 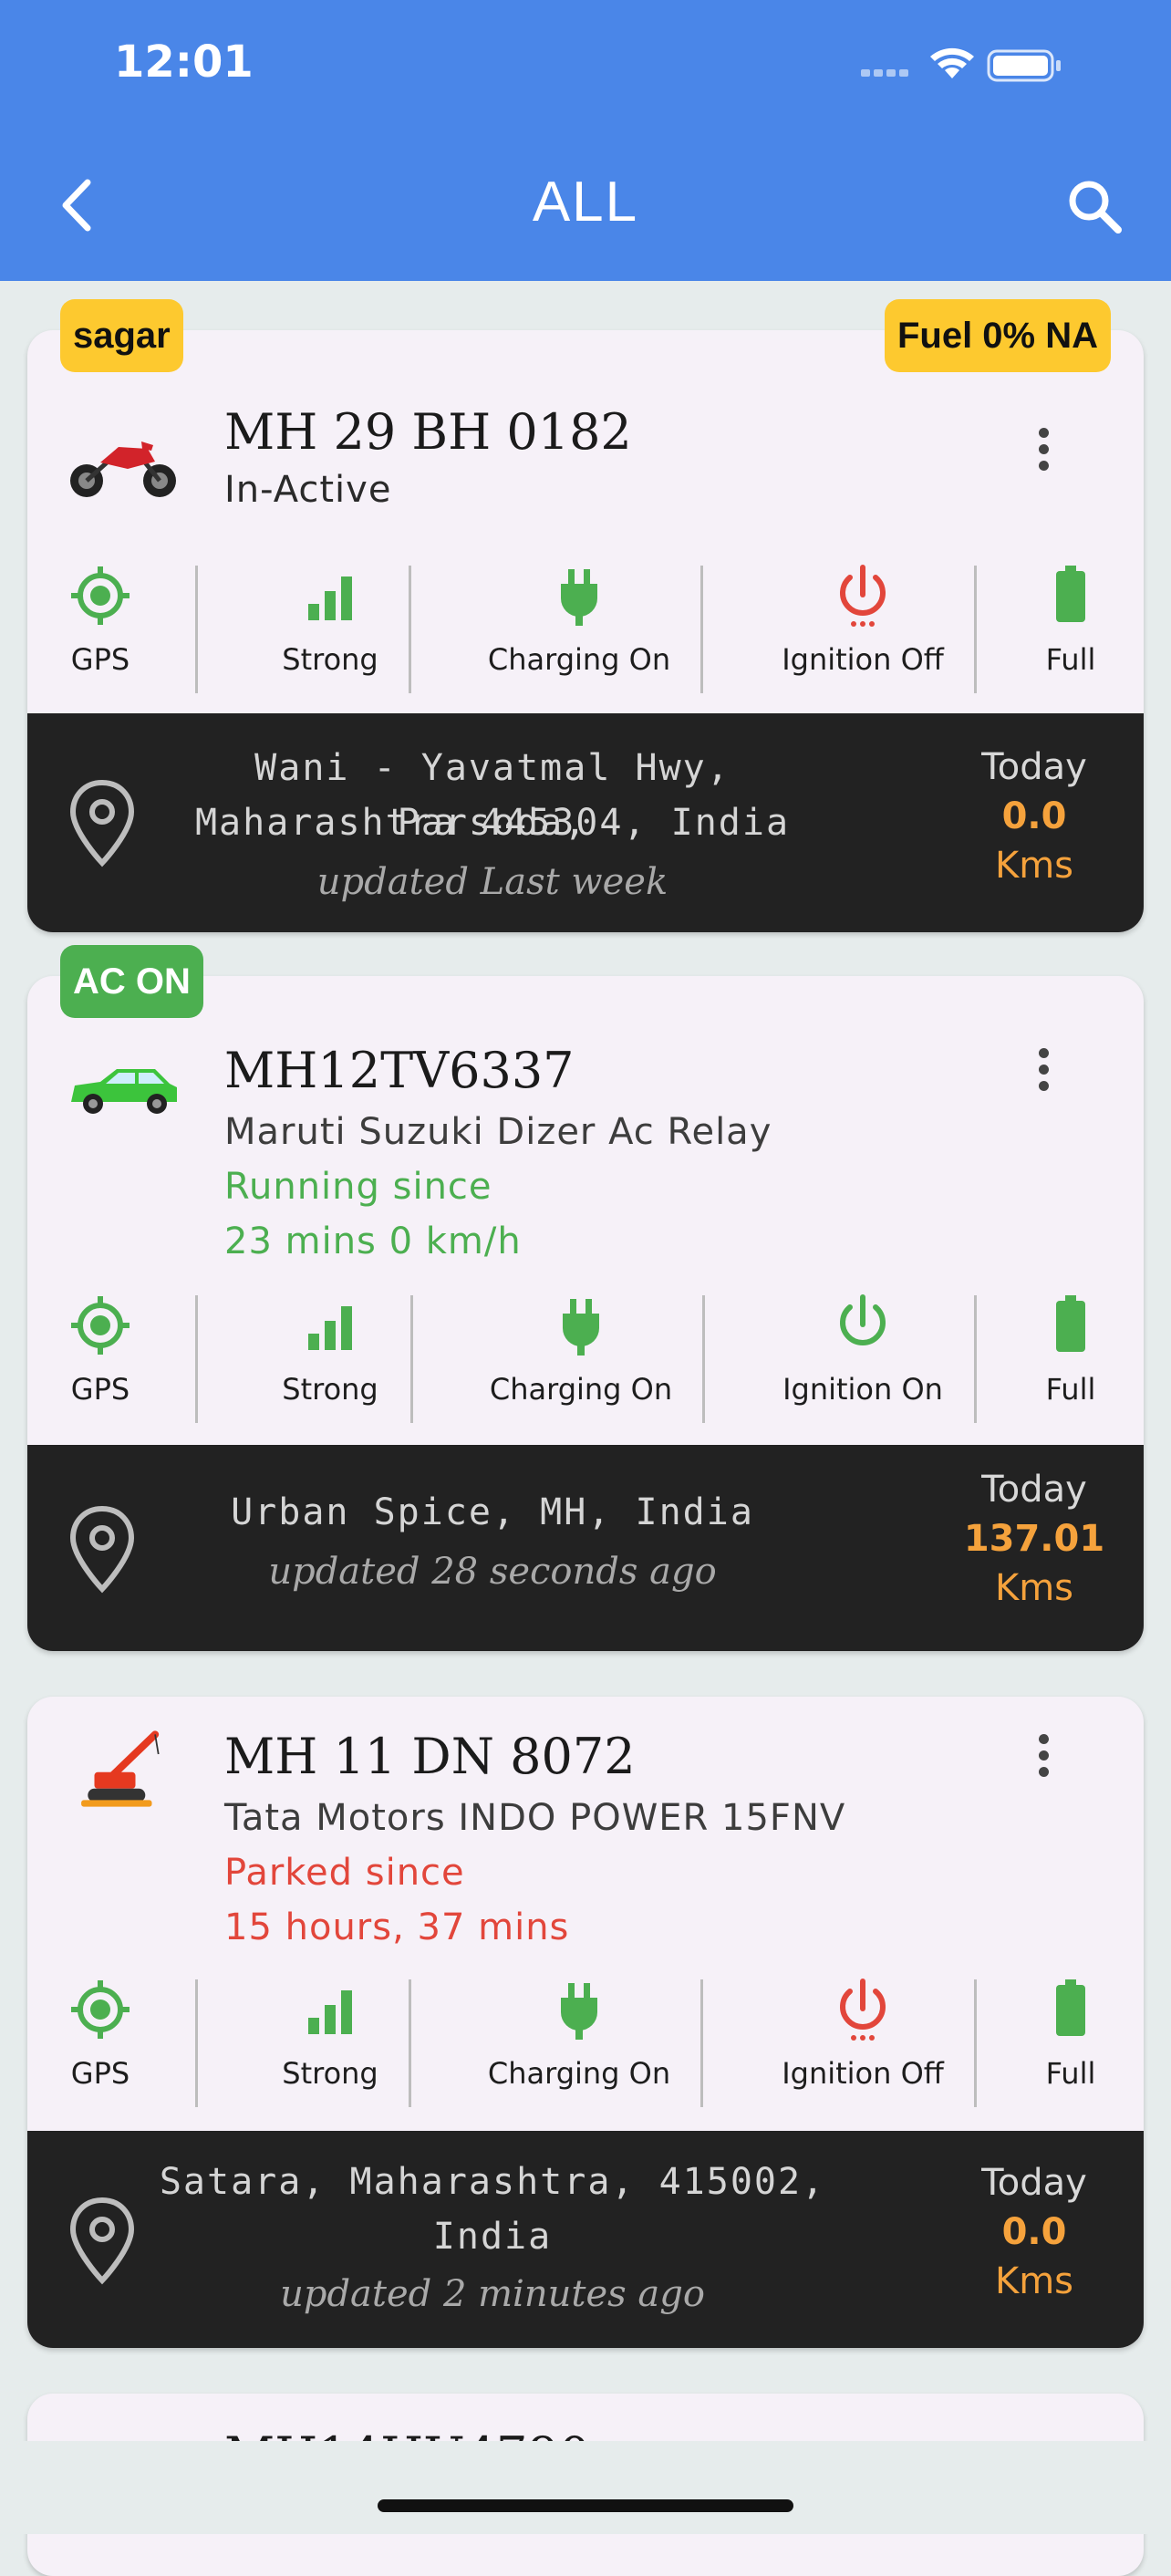 I want to click on today-distance: Today 0.0 Kms, so click(x=1034, y=816).